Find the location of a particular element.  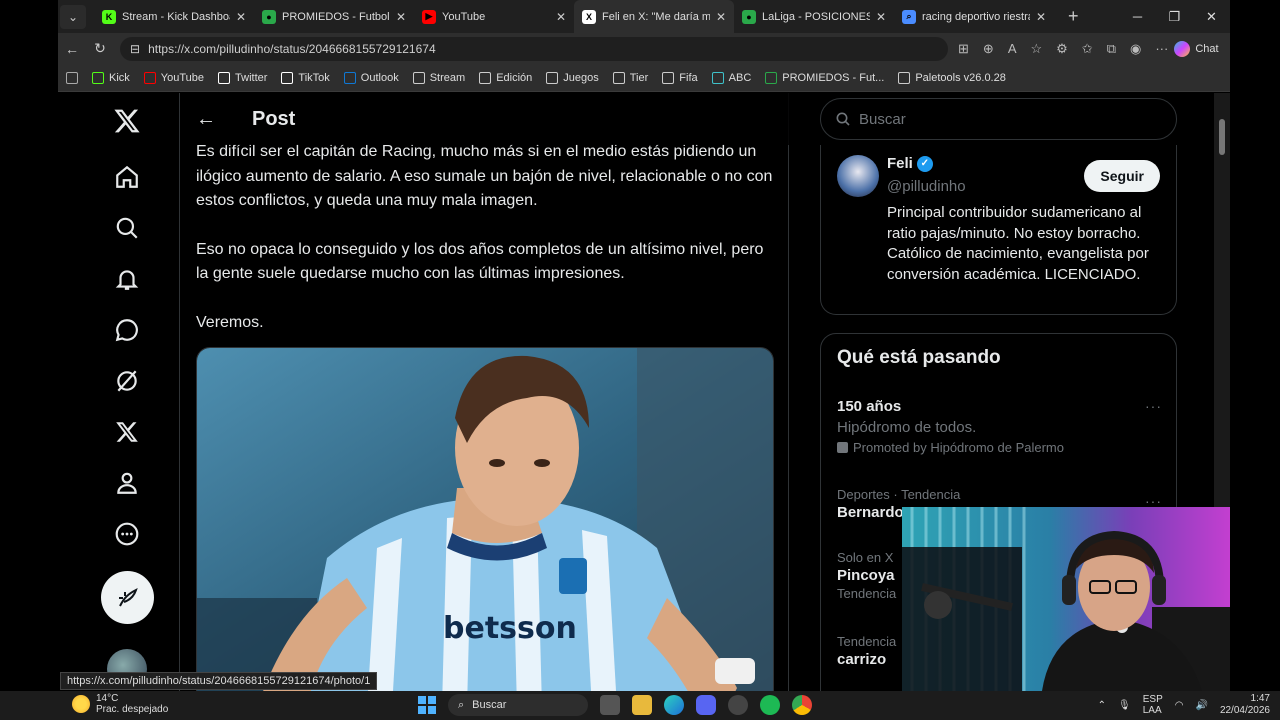

language-indicator: ESP LAA is located at coordinates (1153, 705).